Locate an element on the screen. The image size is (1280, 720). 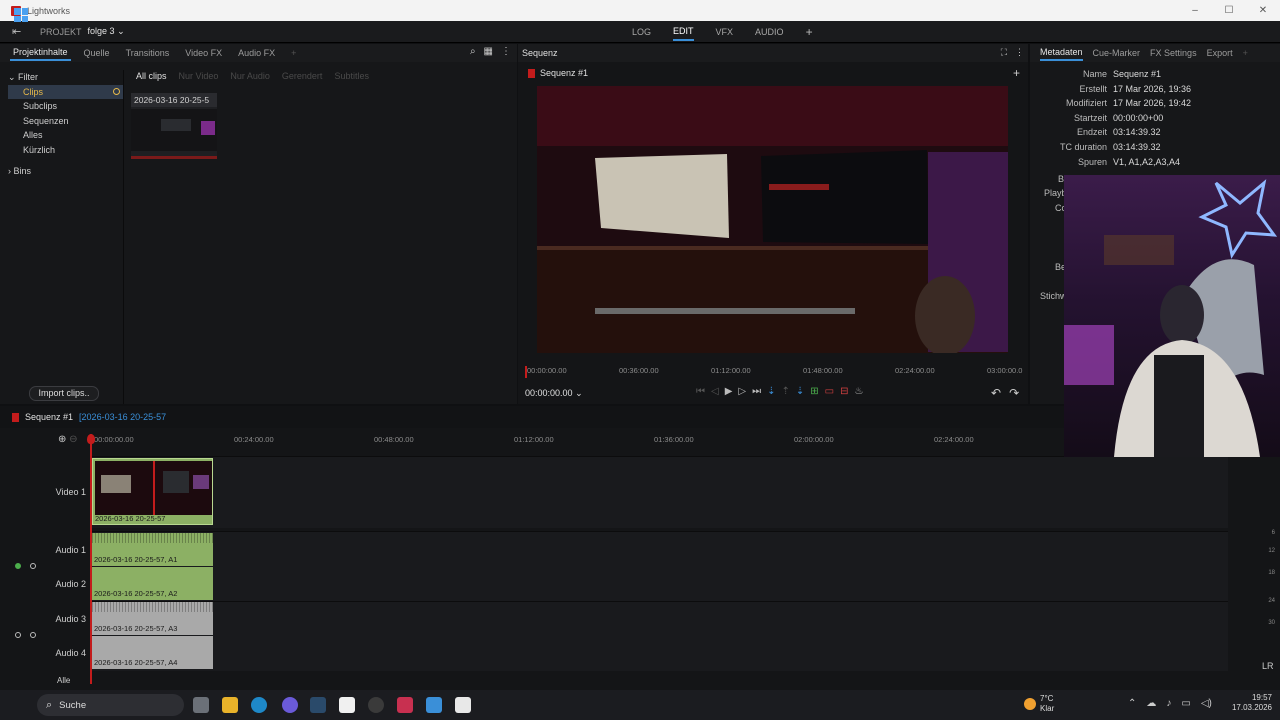
microphone-icon: ♪ is located at coordinates (1168, 703).